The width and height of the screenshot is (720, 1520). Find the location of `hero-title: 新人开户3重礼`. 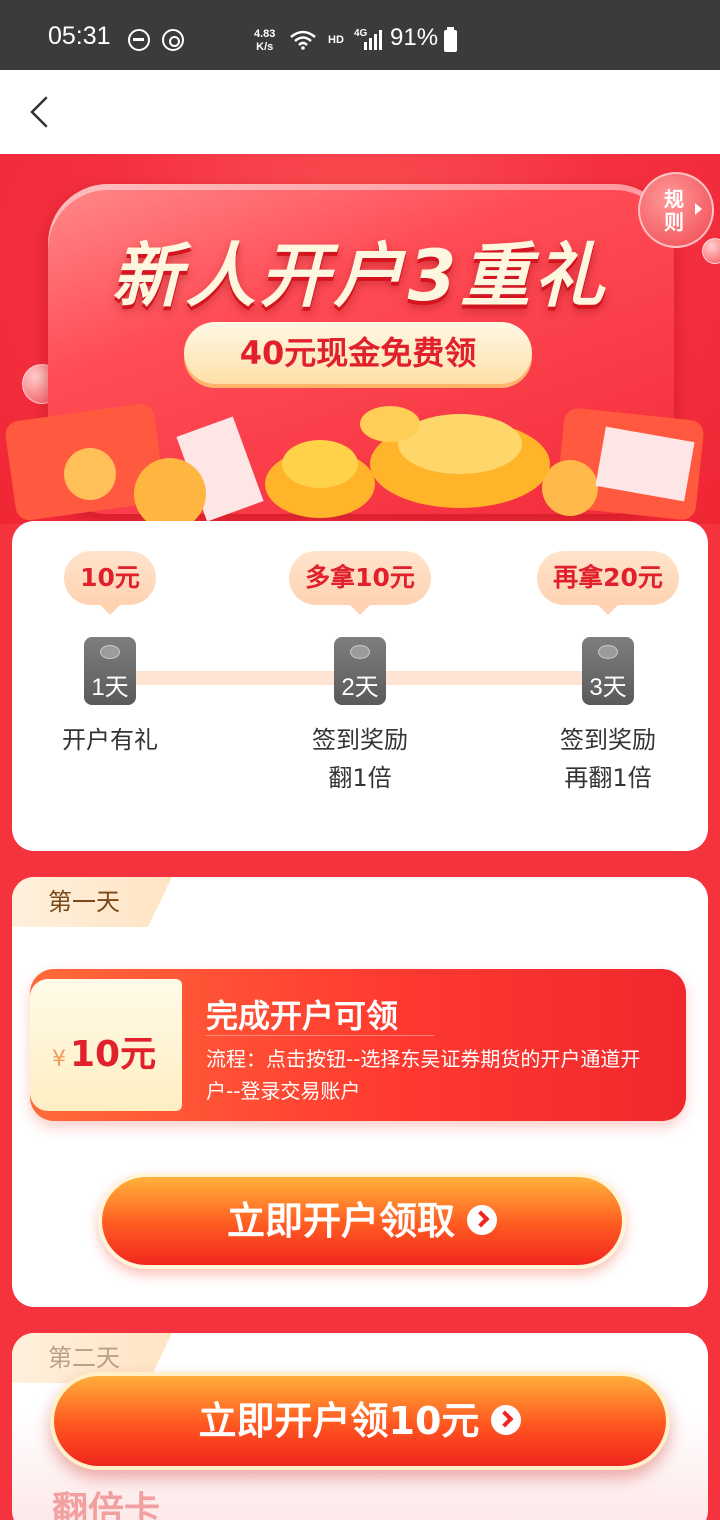

hero-title: 新人开户3重礼 is located at coordinates (360, 276).